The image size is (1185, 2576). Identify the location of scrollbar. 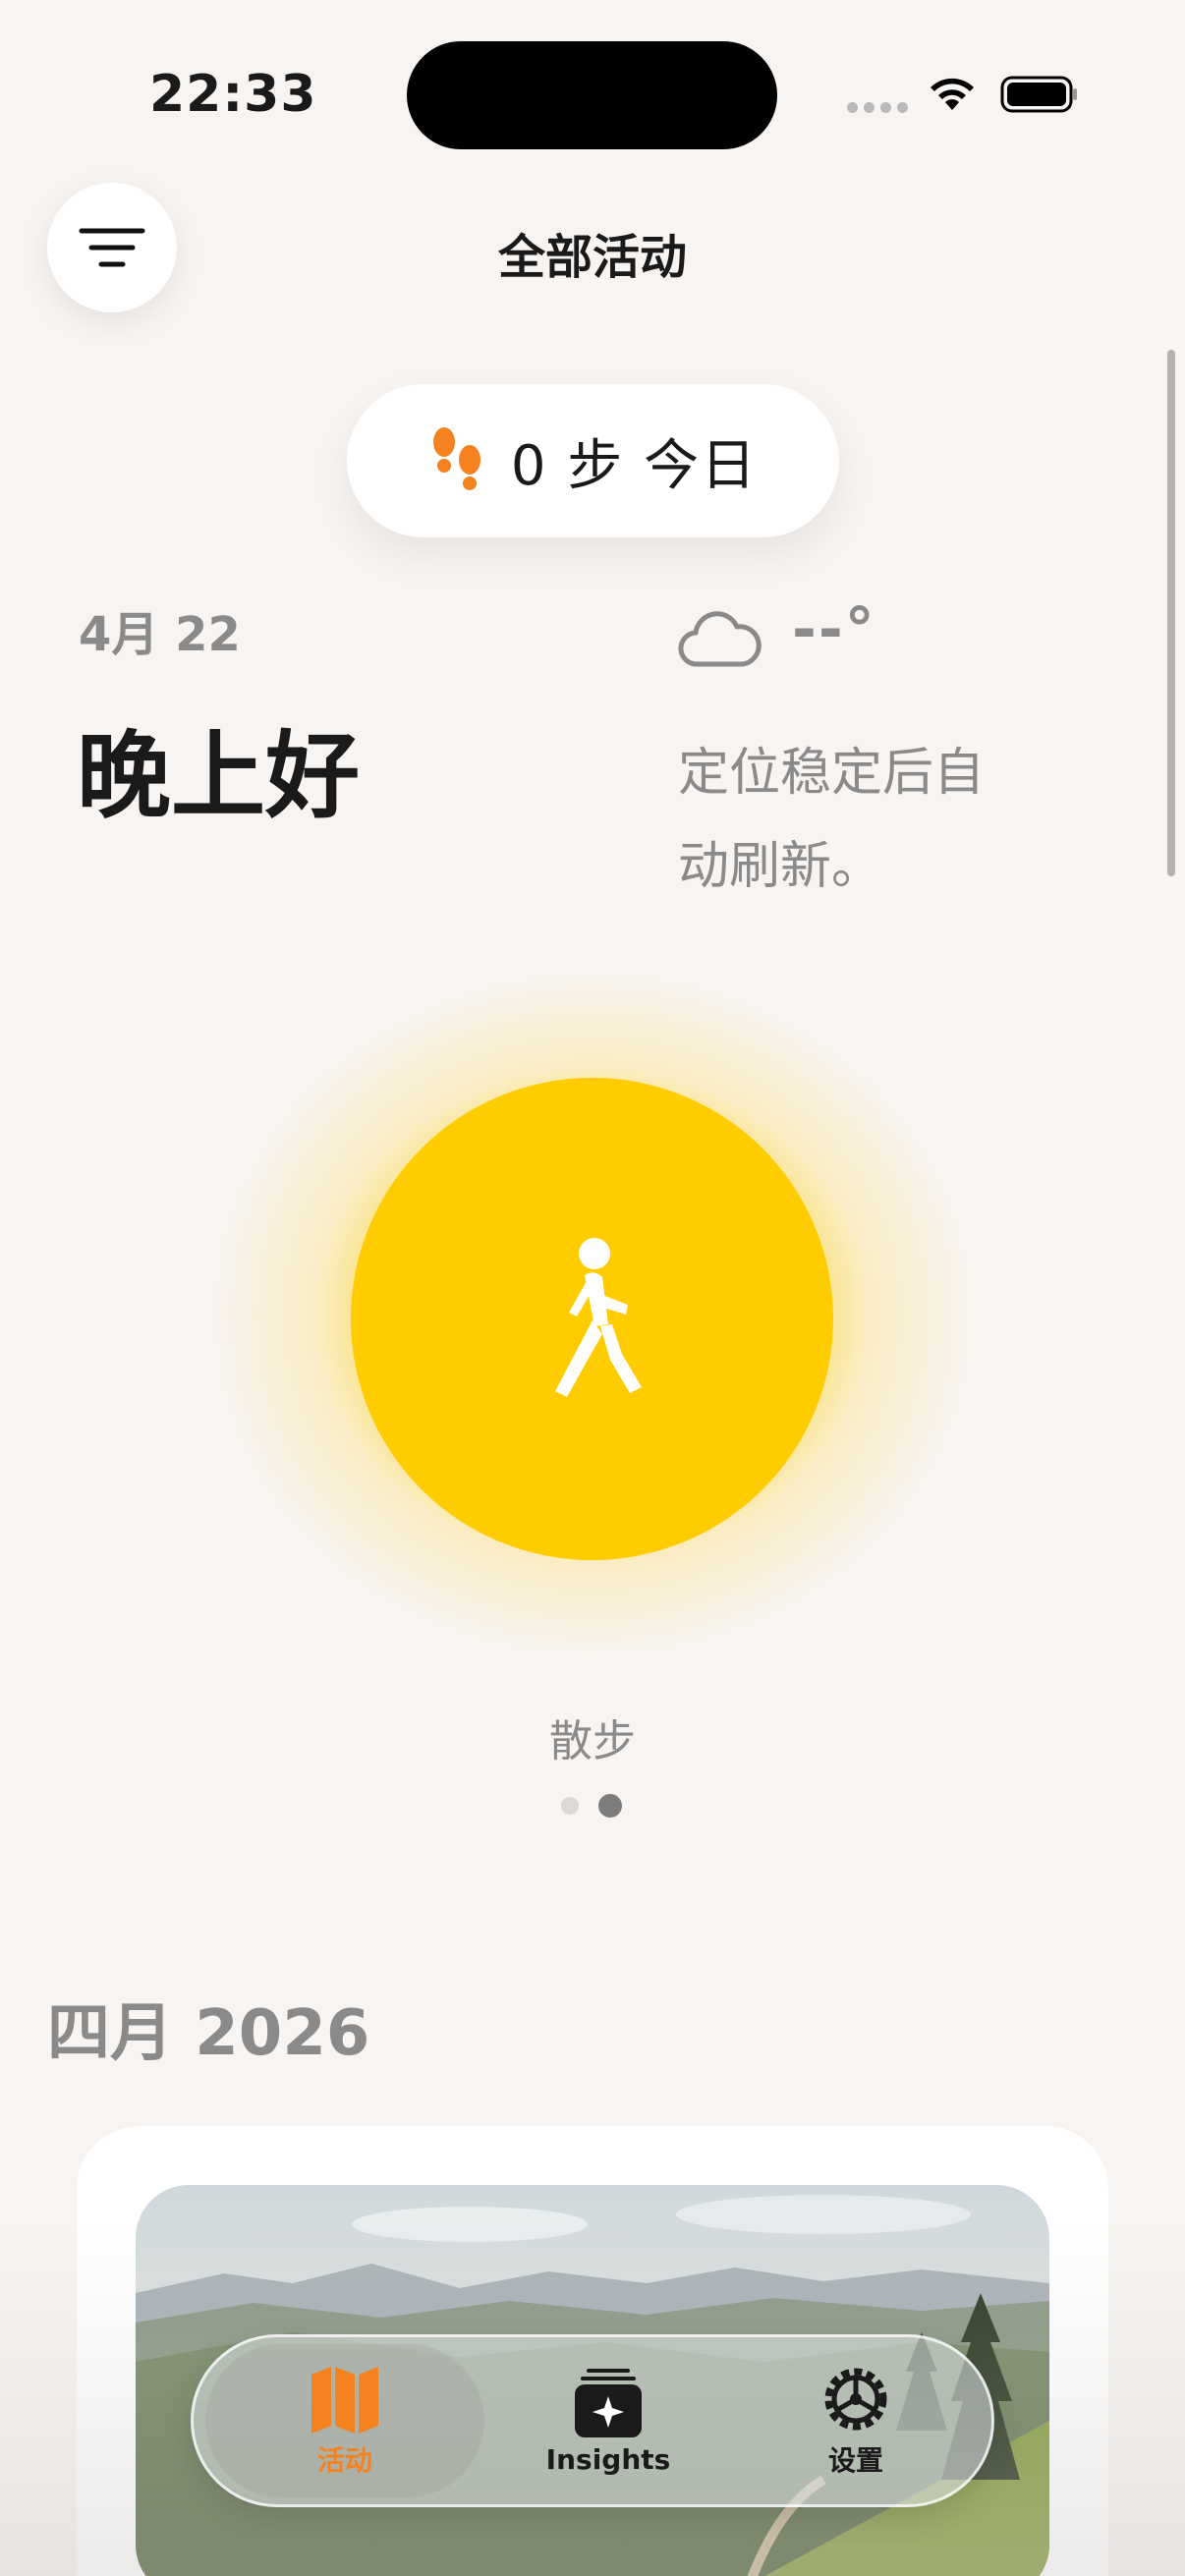
(1171, 613).